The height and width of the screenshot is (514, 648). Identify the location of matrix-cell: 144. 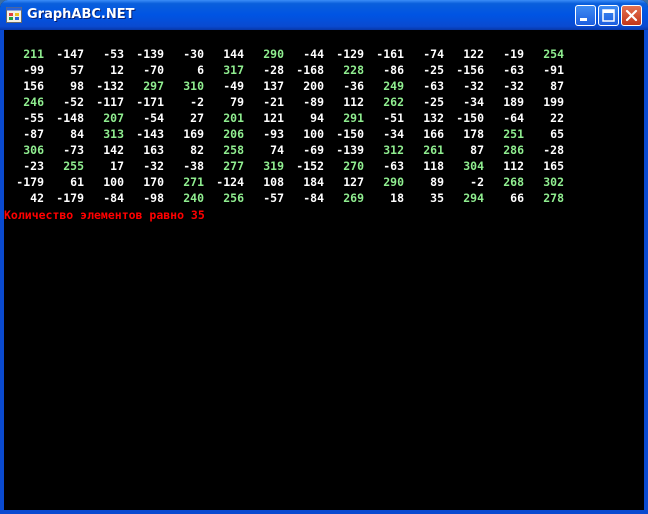
(233, 54).